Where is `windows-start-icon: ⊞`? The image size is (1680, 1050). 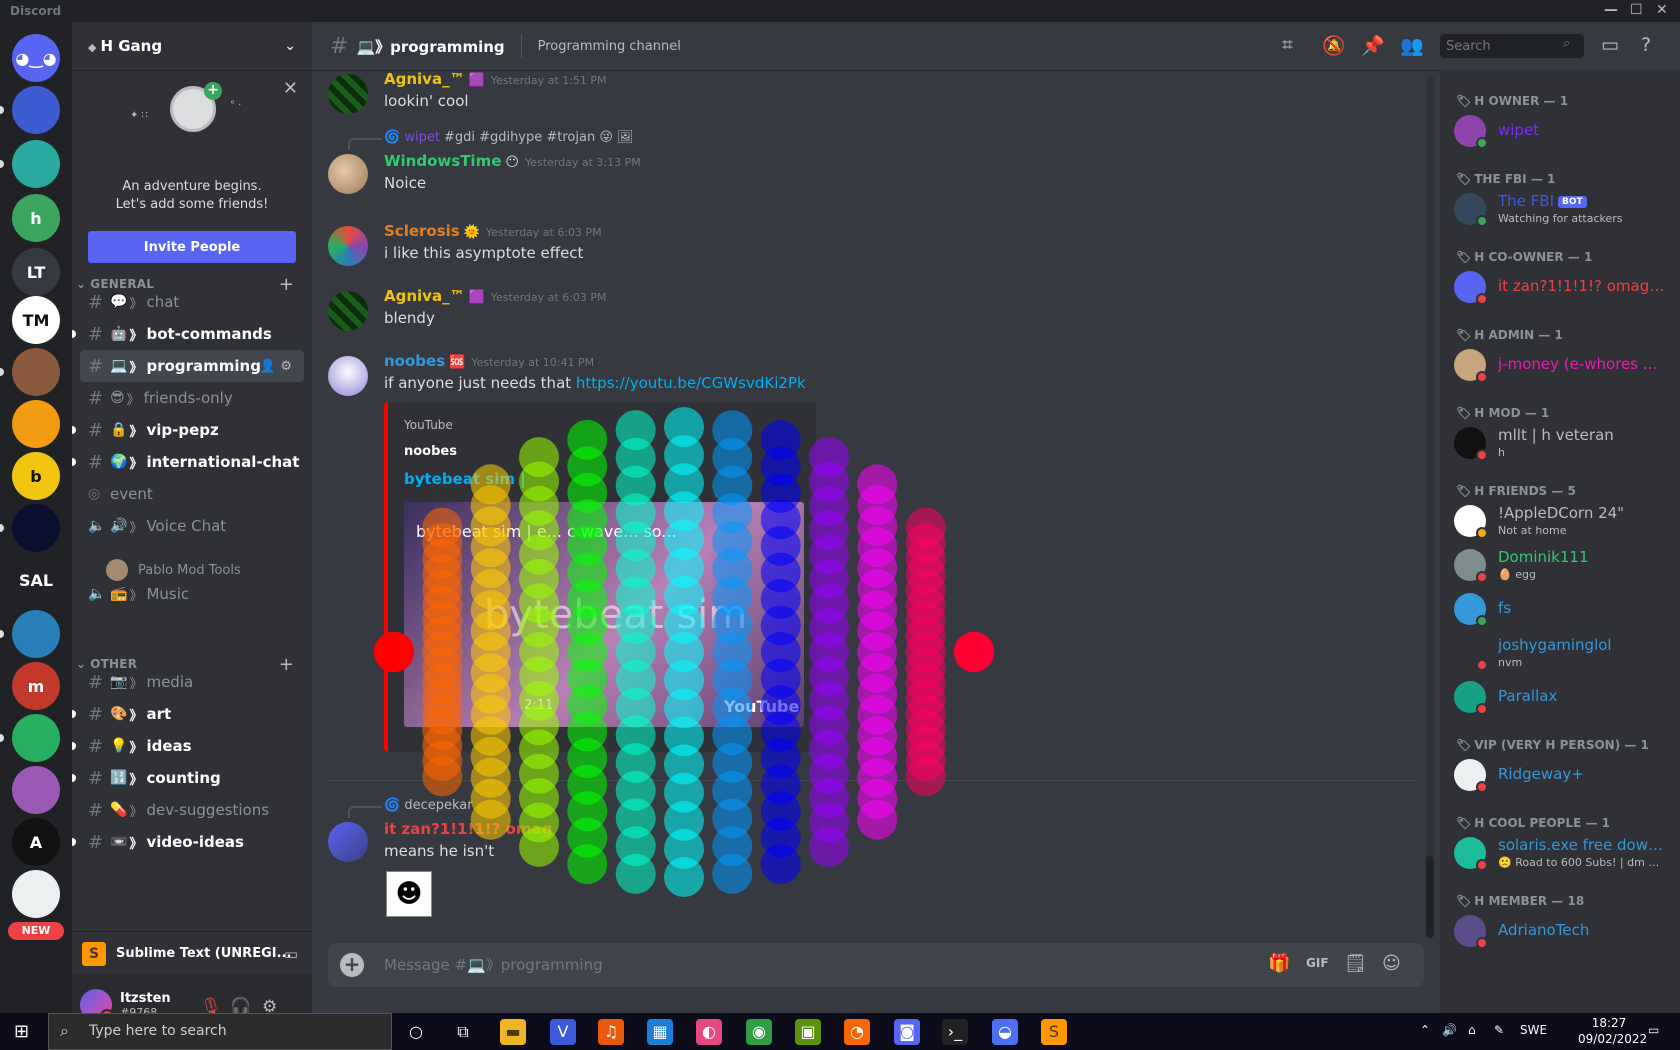 windows-start-icon: ⊞ is located at coordinates (21, 1031).